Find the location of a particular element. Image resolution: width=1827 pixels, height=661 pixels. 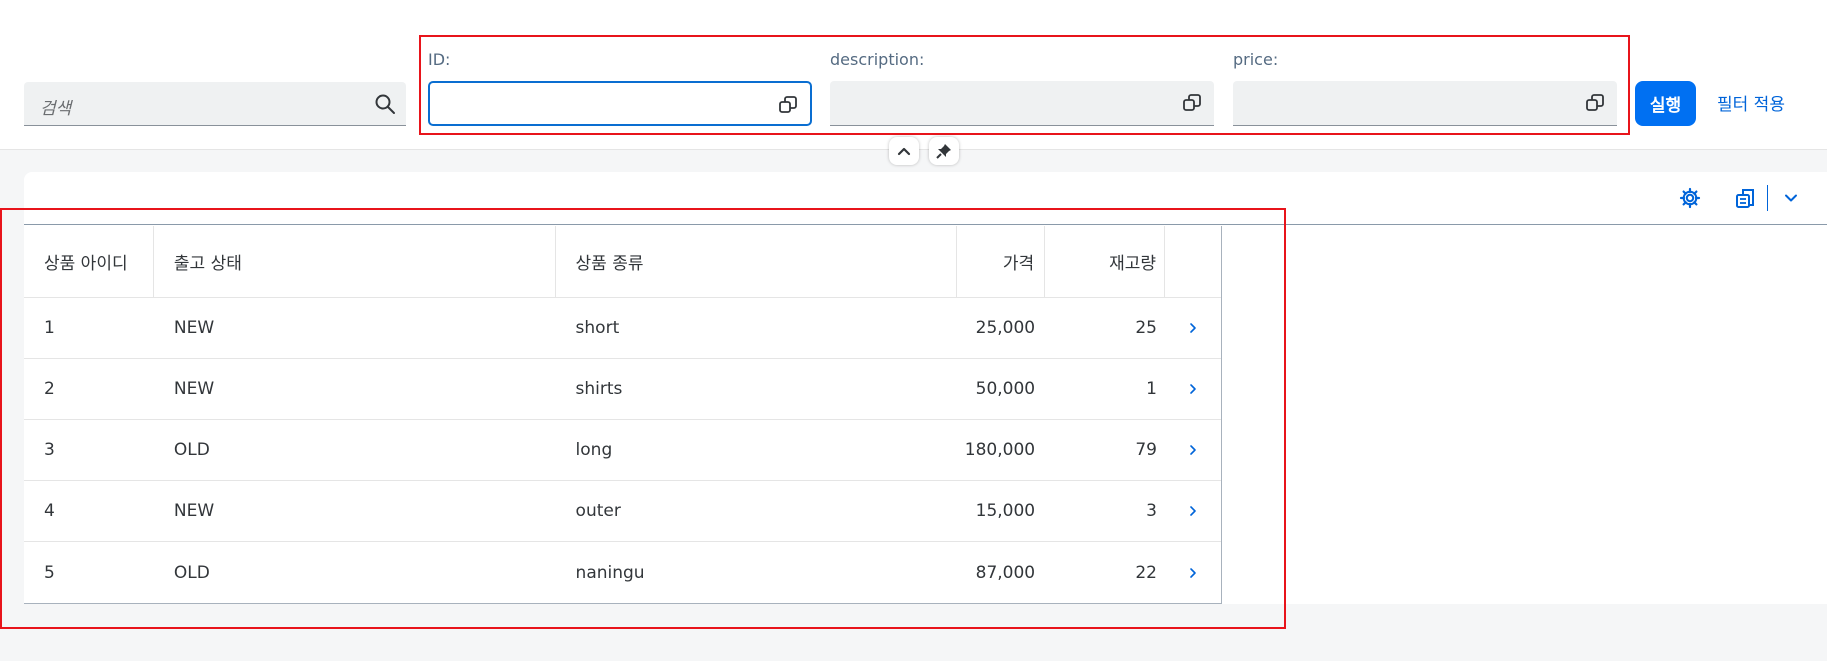

settings-button is located at coordinates (1690, 198).